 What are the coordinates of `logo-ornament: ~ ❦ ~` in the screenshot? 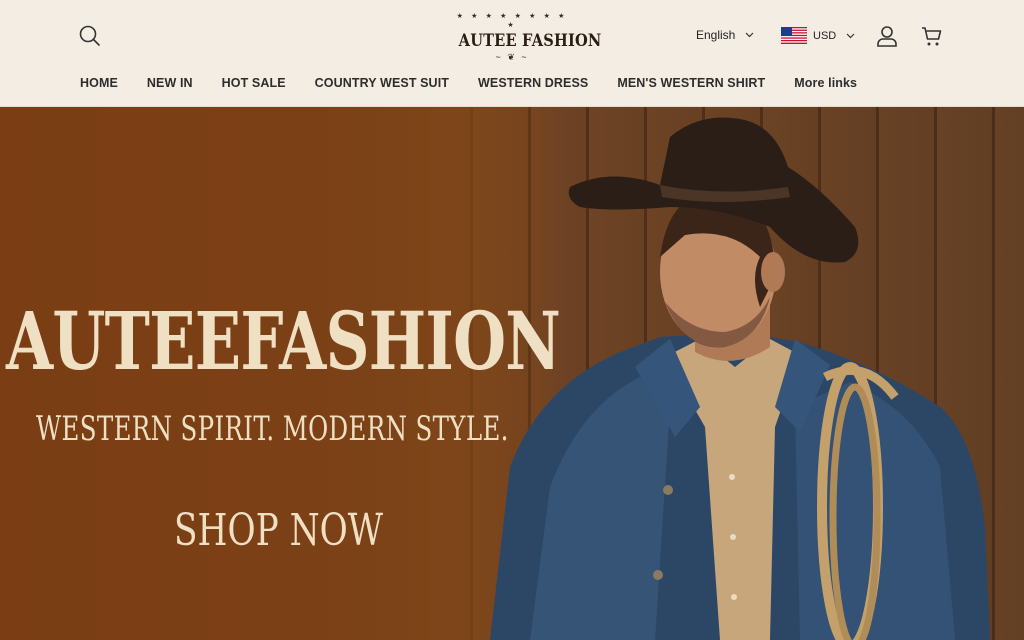 It's located at (512, 57).